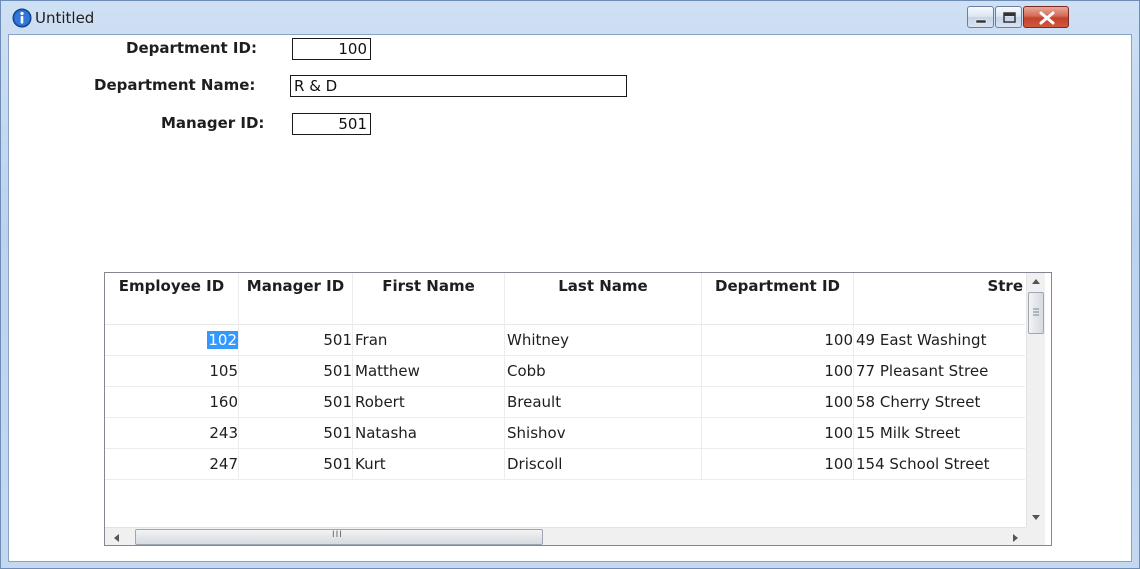  I want to click on close-button, so click(1046, 17).